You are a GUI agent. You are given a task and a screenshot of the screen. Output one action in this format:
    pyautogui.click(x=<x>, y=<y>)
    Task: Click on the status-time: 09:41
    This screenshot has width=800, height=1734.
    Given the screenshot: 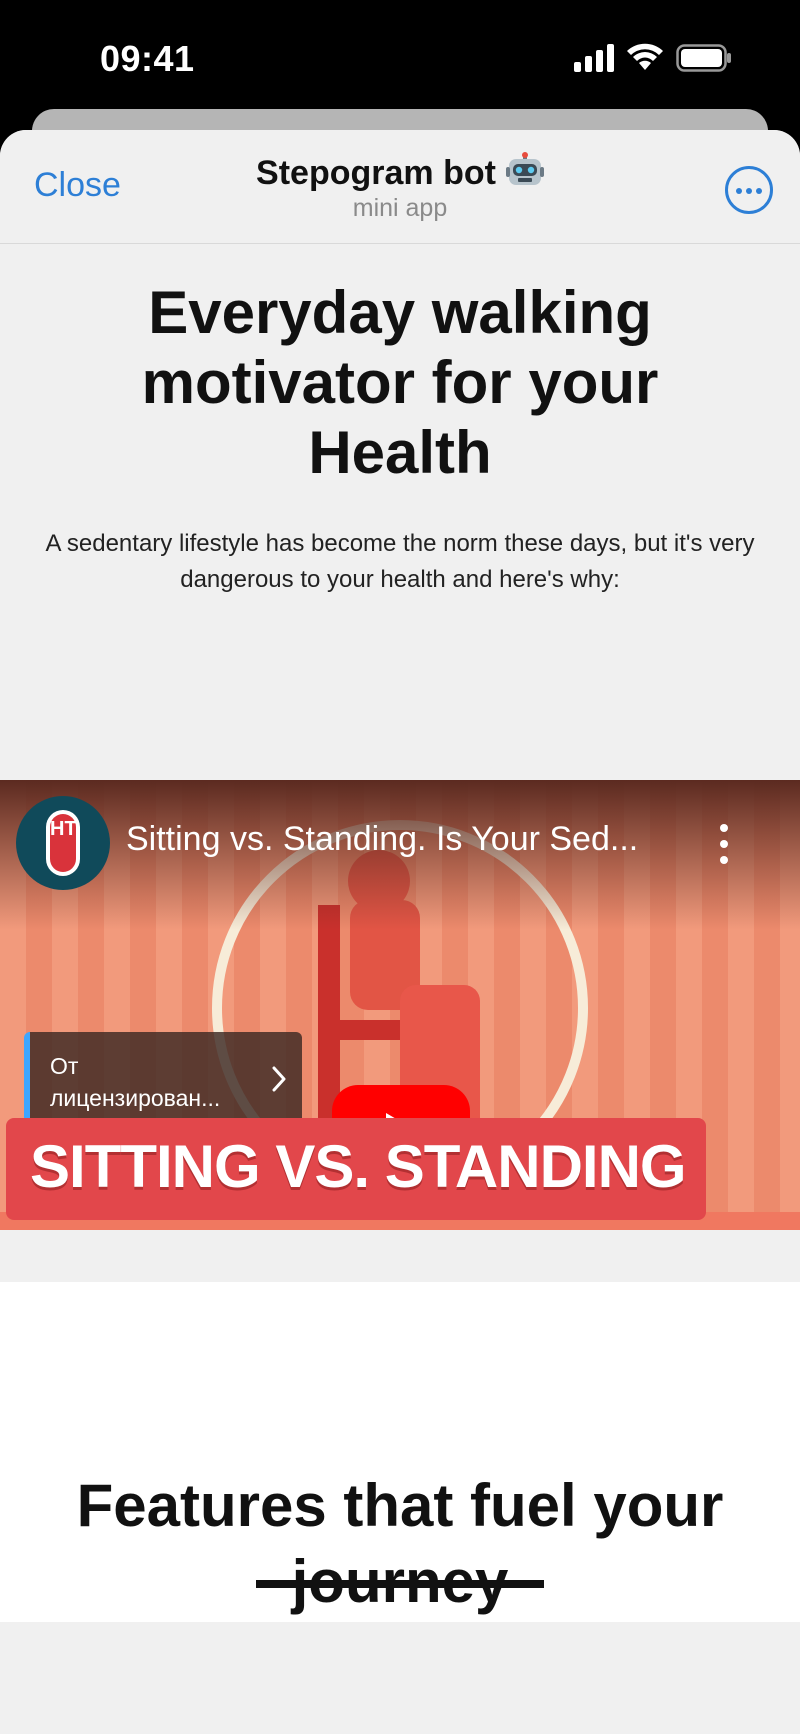 What is the action you would take?
    pyautogui.click(x=147, y=58)
    